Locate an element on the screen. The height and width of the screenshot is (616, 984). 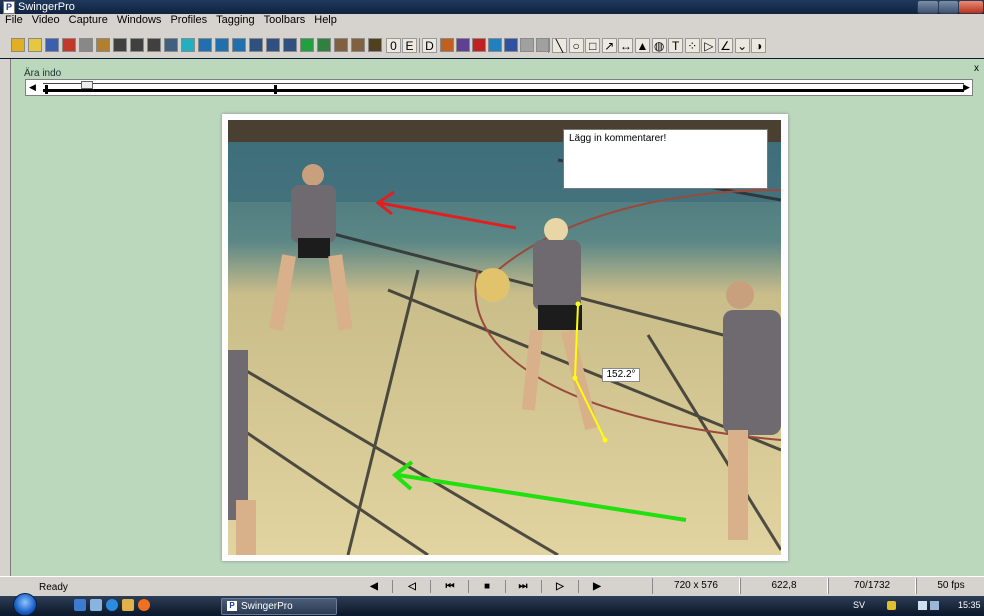
menu-video: Video is located at coordinates (45, 20).